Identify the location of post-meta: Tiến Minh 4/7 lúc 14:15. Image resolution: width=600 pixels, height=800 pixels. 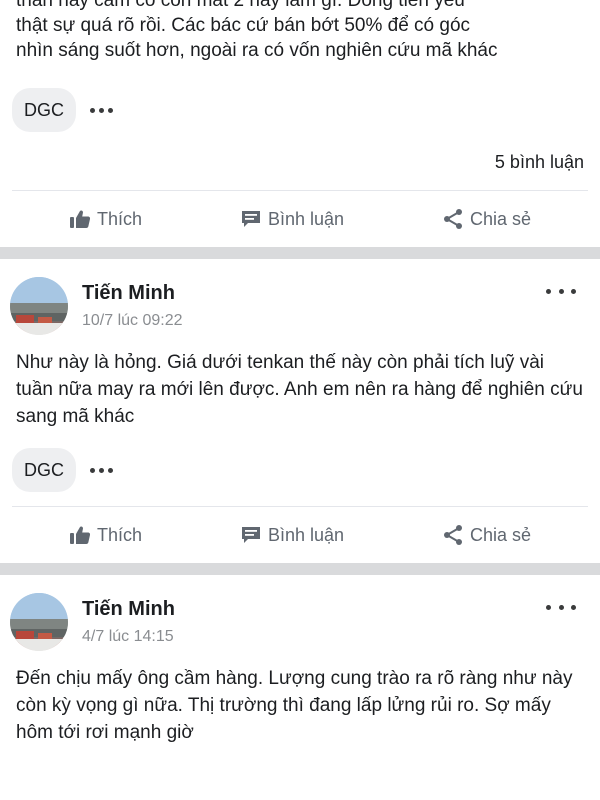
(314, 622).